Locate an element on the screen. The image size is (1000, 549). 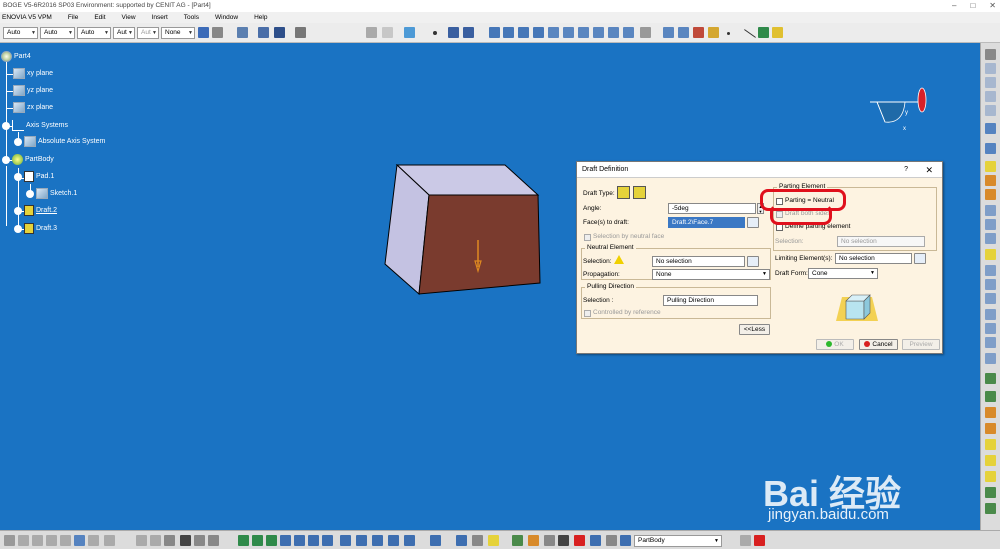
curvature-icon is located at coordinates (990, 460).